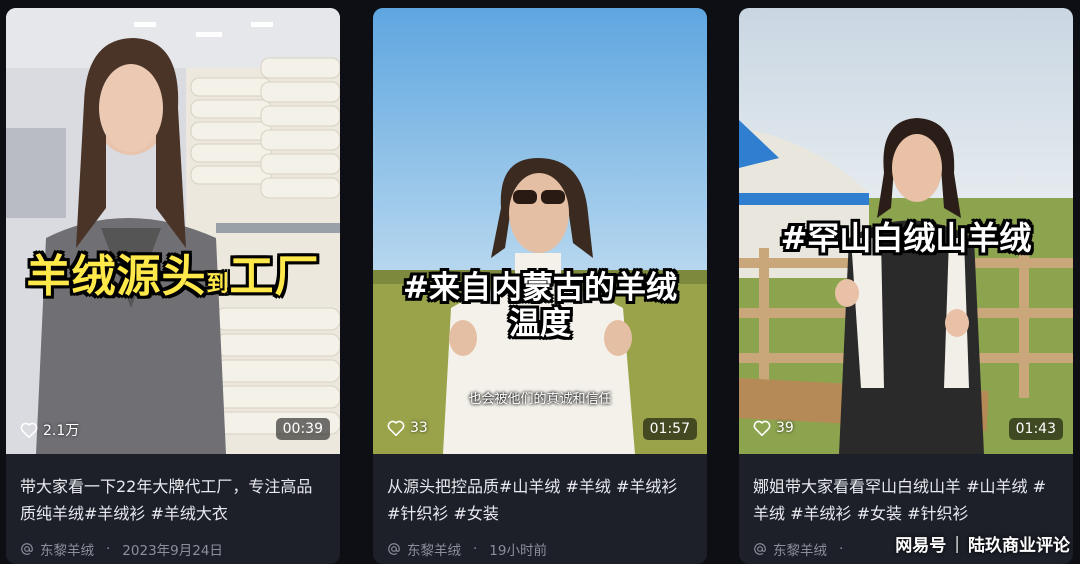 The width and height of the screenshot is (1080, 564). I want to click on like-count: 39, so click(773, 428).